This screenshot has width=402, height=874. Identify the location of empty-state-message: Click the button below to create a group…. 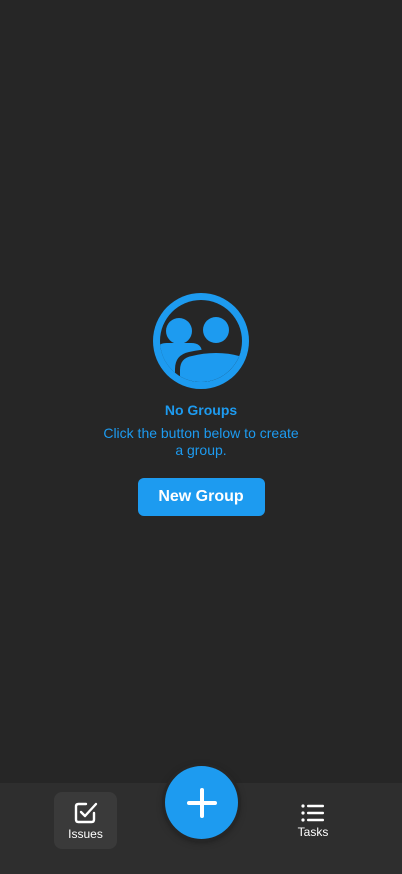
(201, 441).